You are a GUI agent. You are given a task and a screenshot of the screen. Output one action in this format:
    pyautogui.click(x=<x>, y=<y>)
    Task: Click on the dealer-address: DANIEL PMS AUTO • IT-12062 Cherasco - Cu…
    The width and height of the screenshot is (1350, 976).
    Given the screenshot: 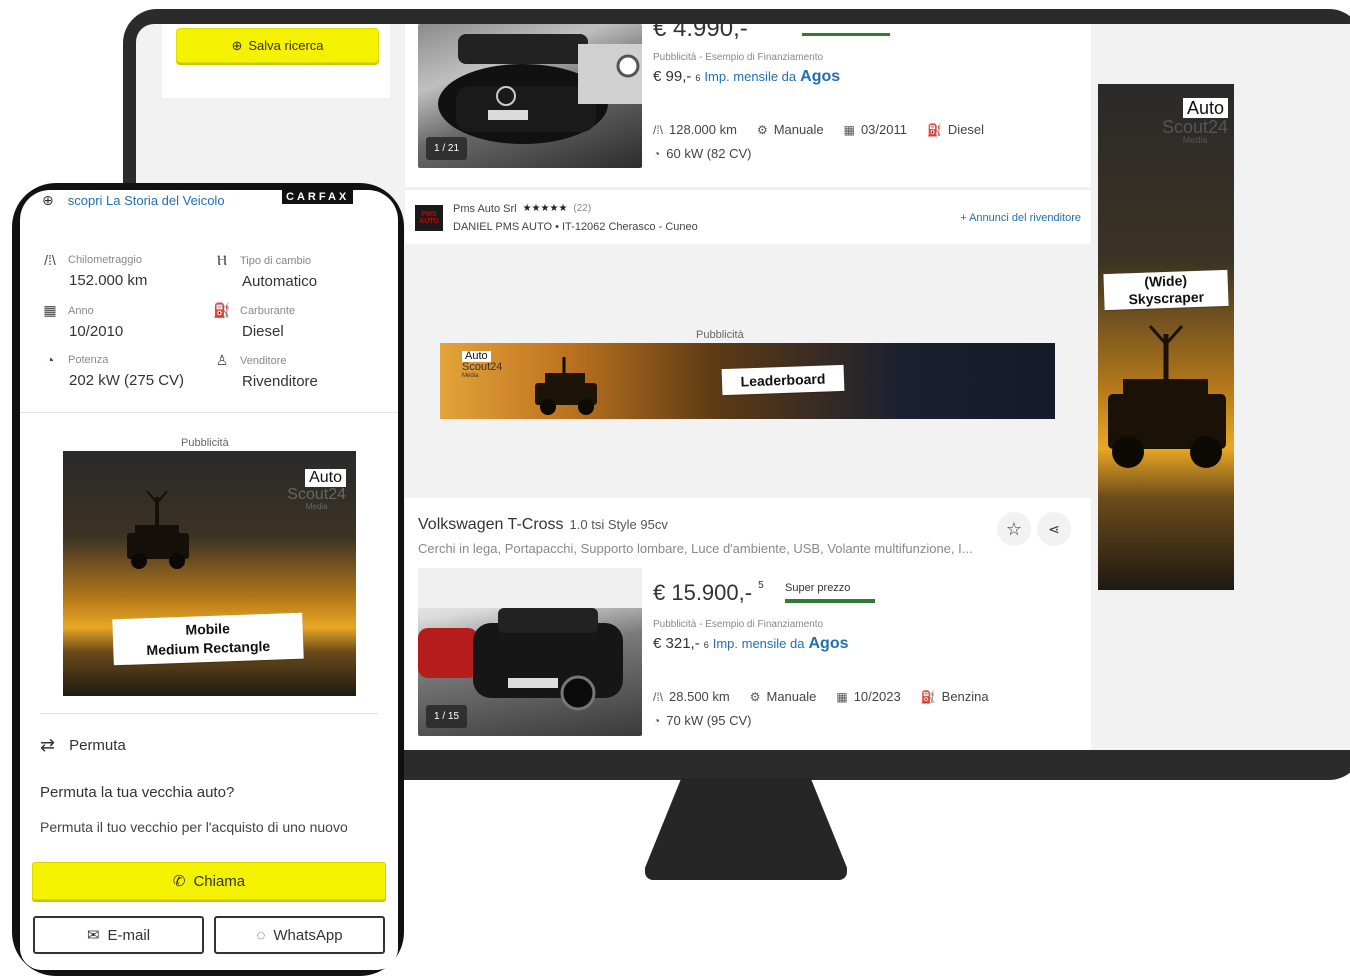 What is the action you would take?
    pyautogui.click(x=575, y=227)
    